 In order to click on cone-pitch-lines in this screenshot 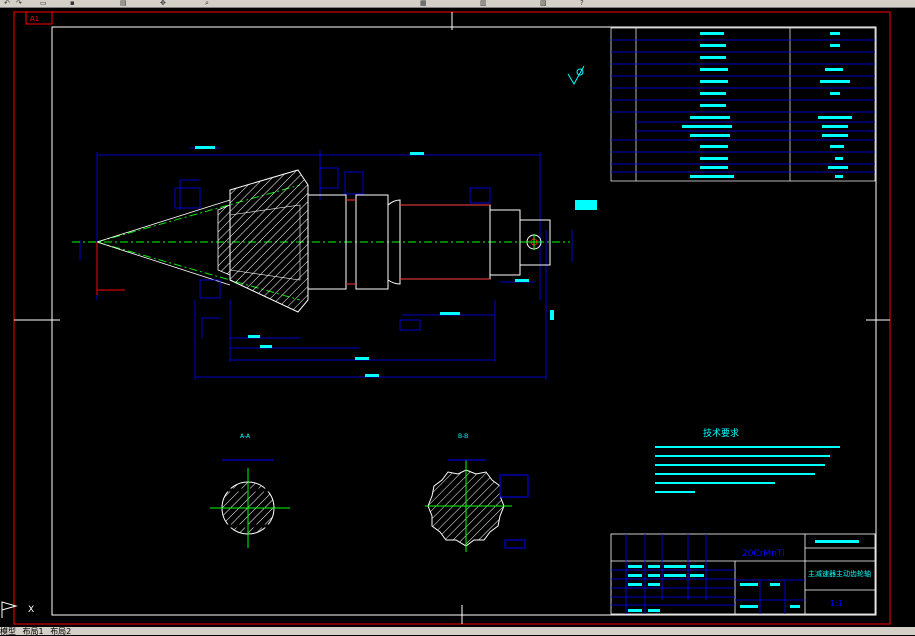, I will do `click(321, 242)`.